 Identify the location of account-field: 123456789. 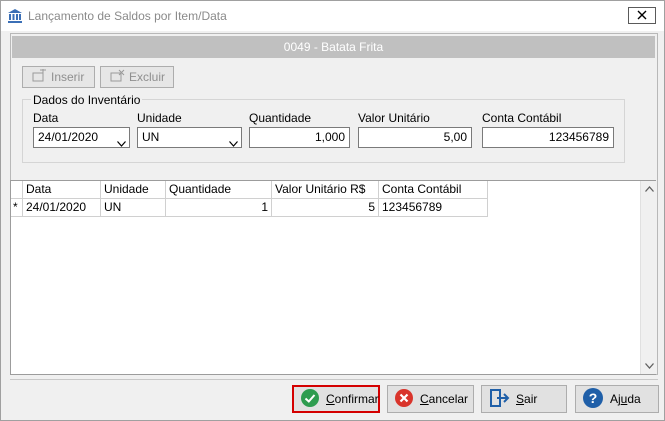
(548, 137).